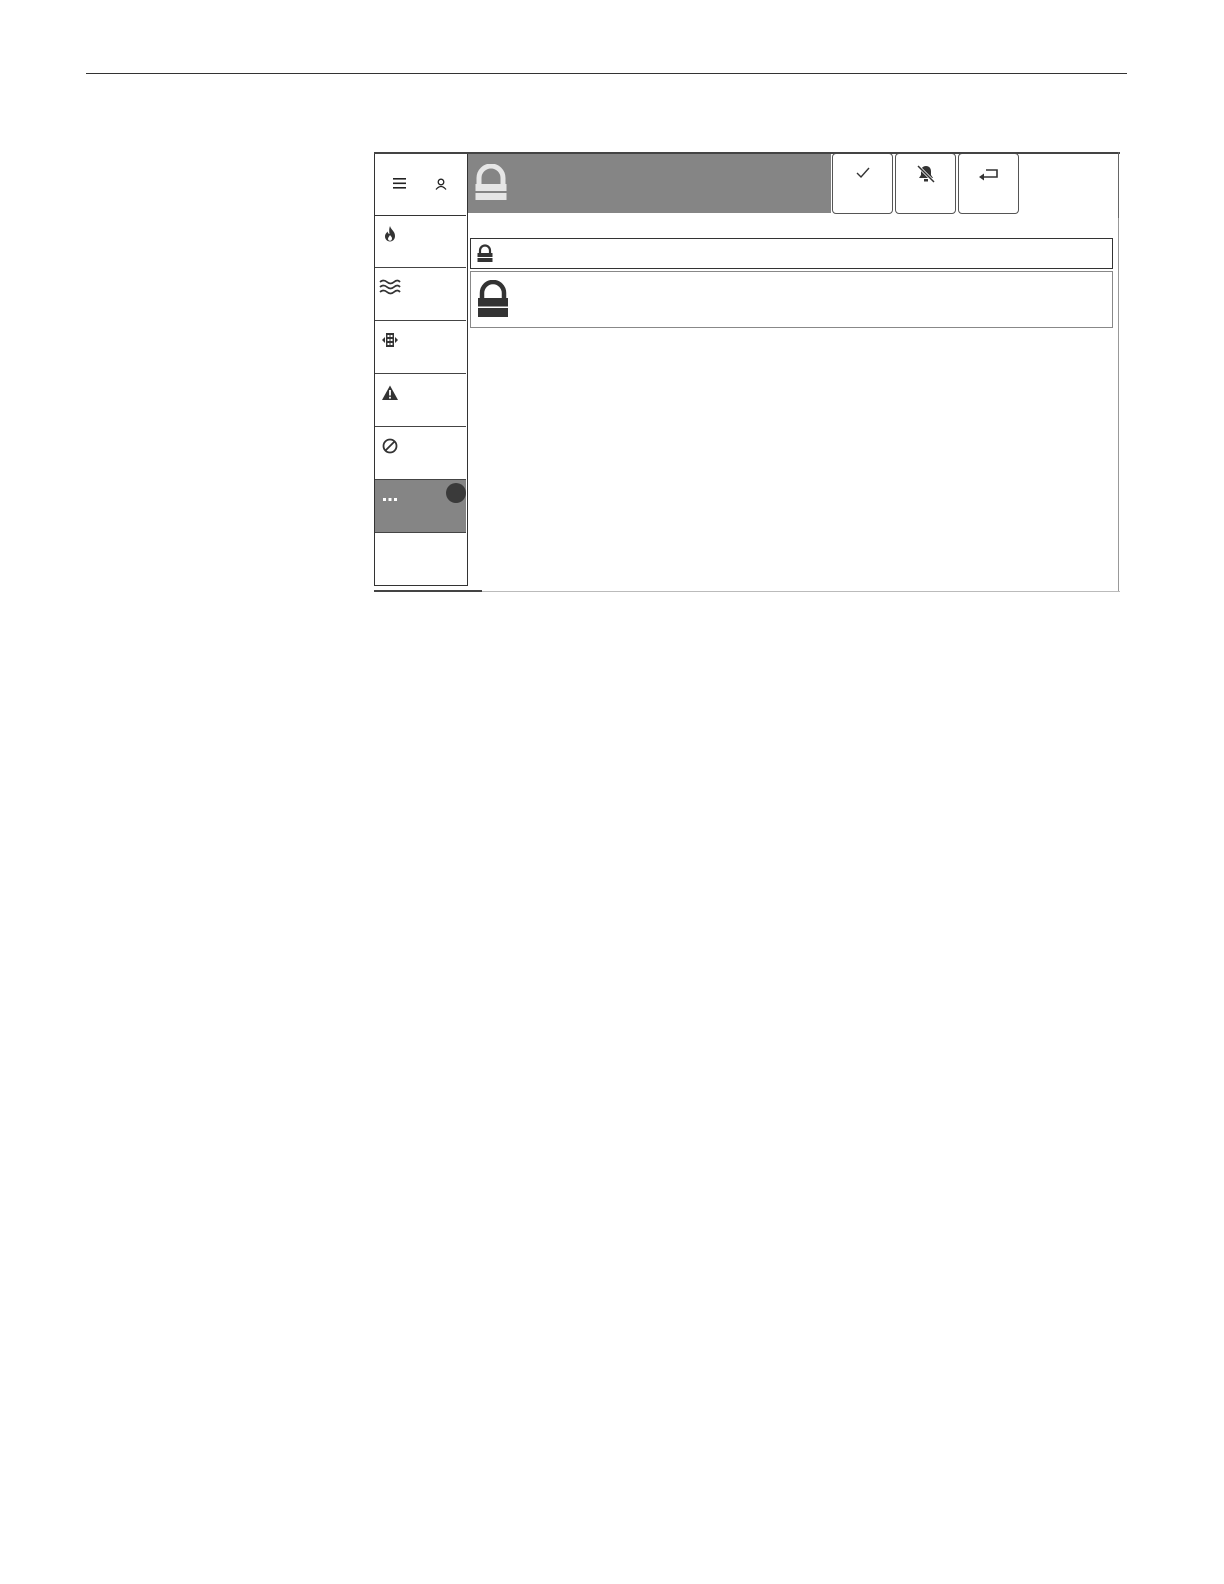 This screenshot has width=1224, height=1584. Describe the element at coordinates (399, 183) in the screenshot. I see `menu-icon` at that location.